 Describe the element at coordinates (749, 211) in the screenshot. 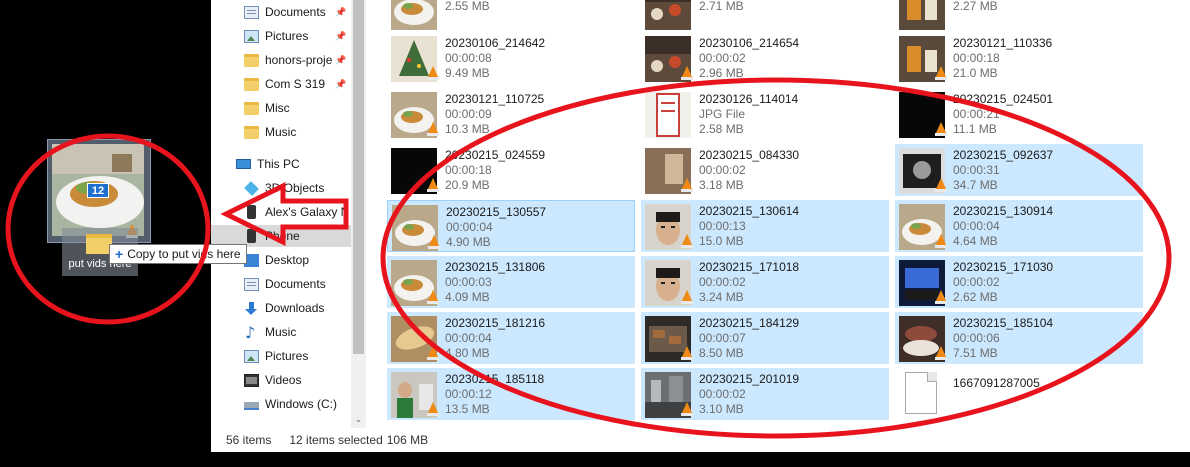

I see `file-name: 20230215_130614` at that location.